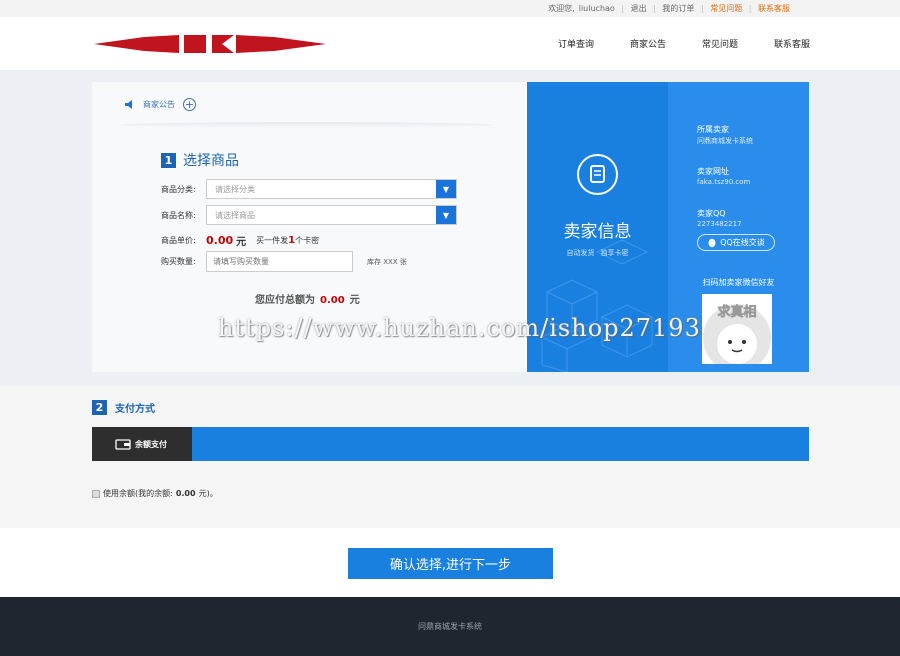 The image size is (900, 656). What do you see at coordinates (596, 8) in the screenshot?
I see `username: liuluchao` at bounding box center [596, 8].